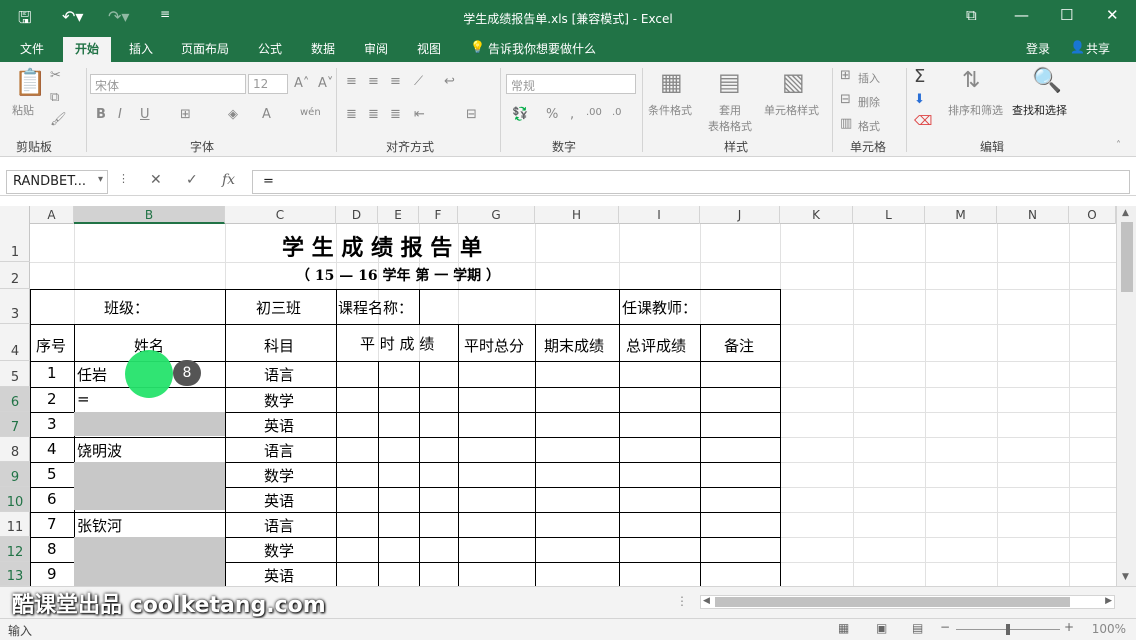  What do you see at coordinates (15, 275) in the screenshot?
I see `row-header-2: 2` at bounding box center [15, 275].